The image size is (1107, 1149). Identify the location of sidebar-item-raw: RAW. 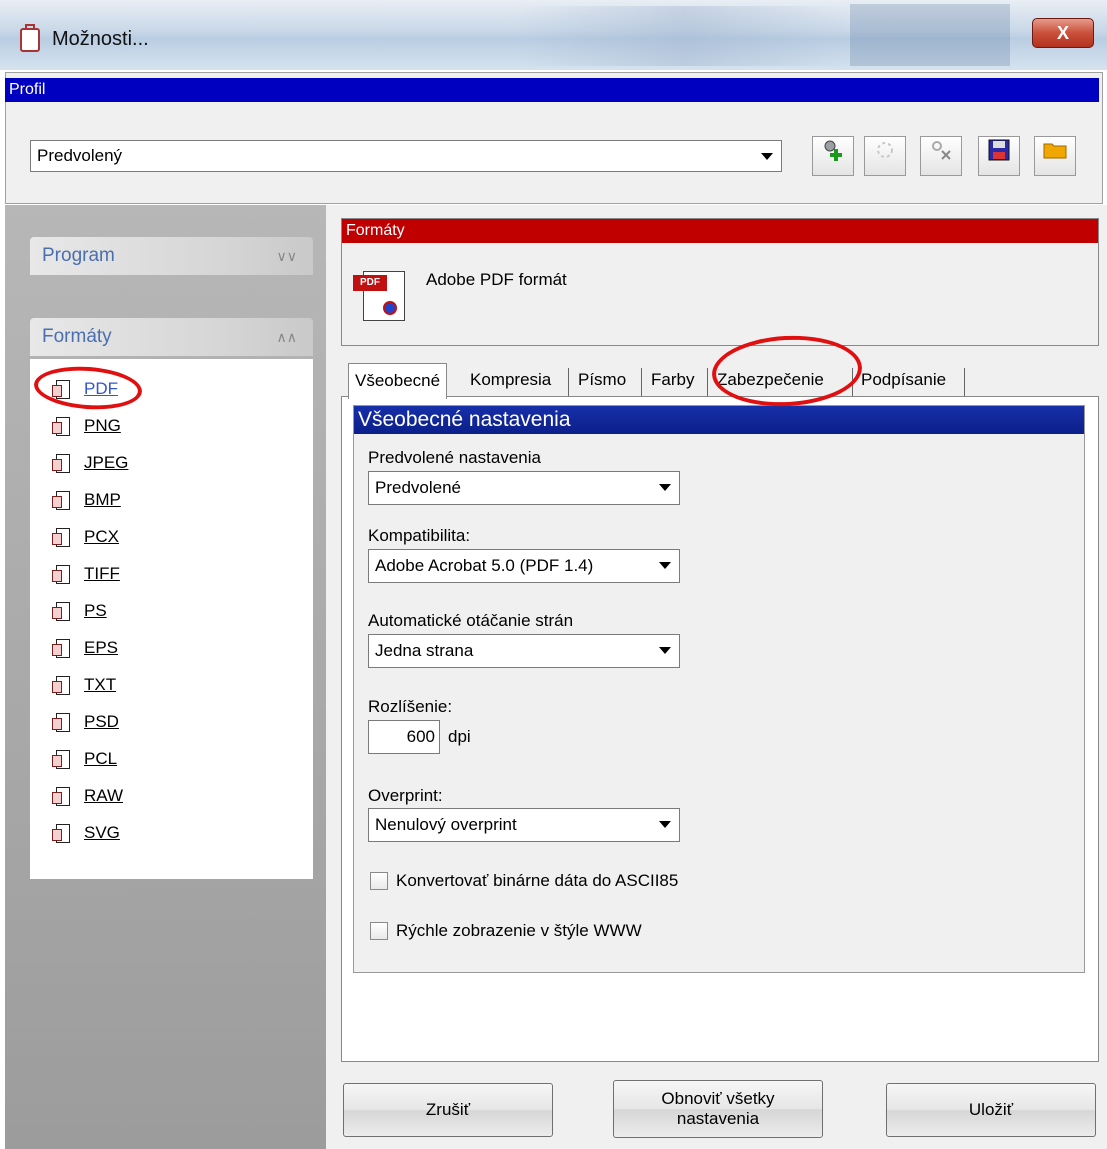
(87, 796).